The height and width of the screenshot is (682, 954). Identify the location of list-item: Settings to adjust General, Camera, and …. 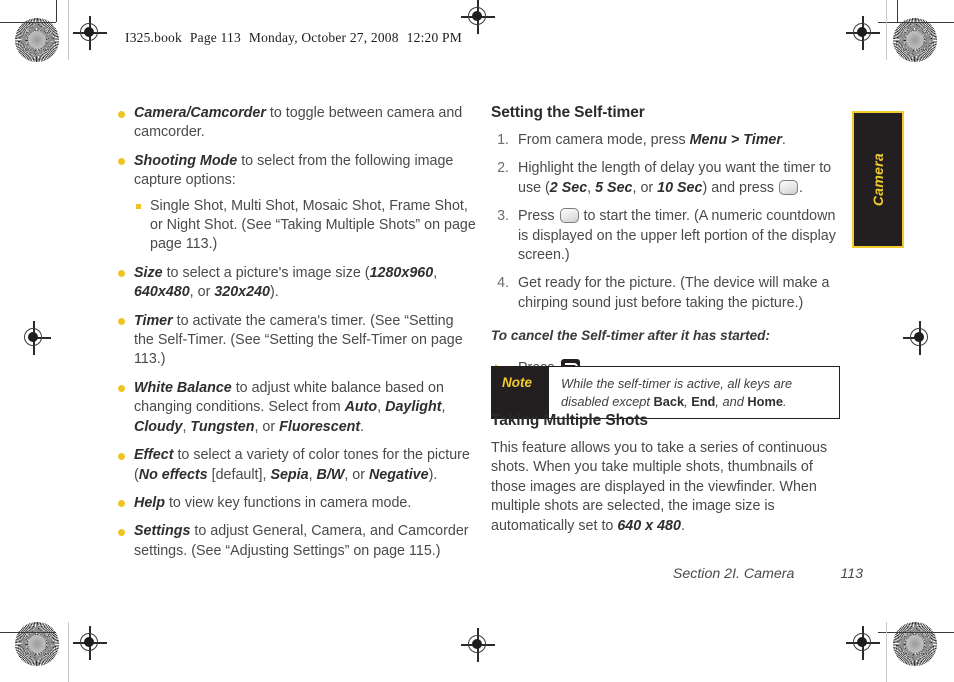
(296, 541).